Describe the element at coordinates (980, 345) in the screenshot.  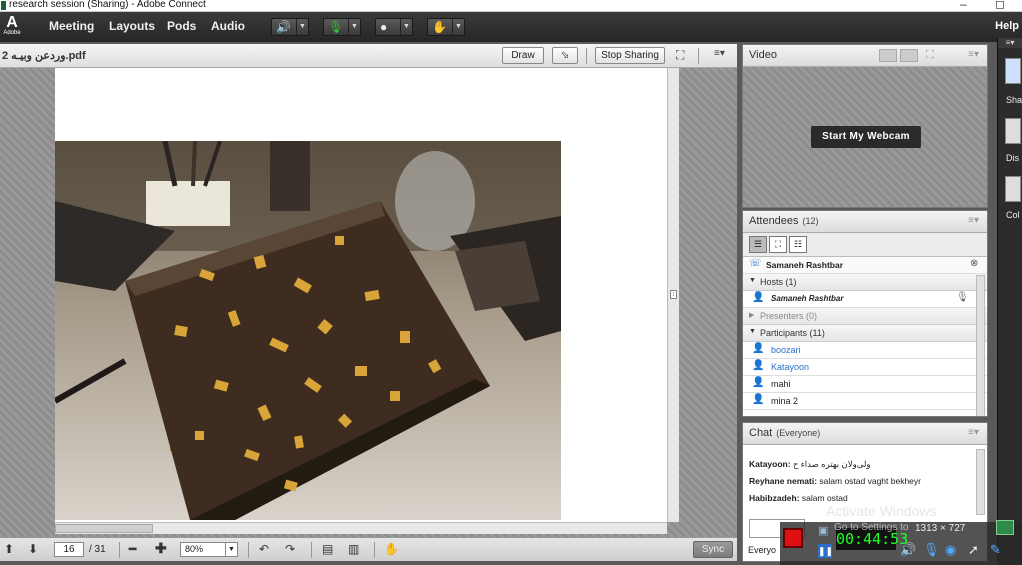
I see `attendees-scrollbar` at that location.